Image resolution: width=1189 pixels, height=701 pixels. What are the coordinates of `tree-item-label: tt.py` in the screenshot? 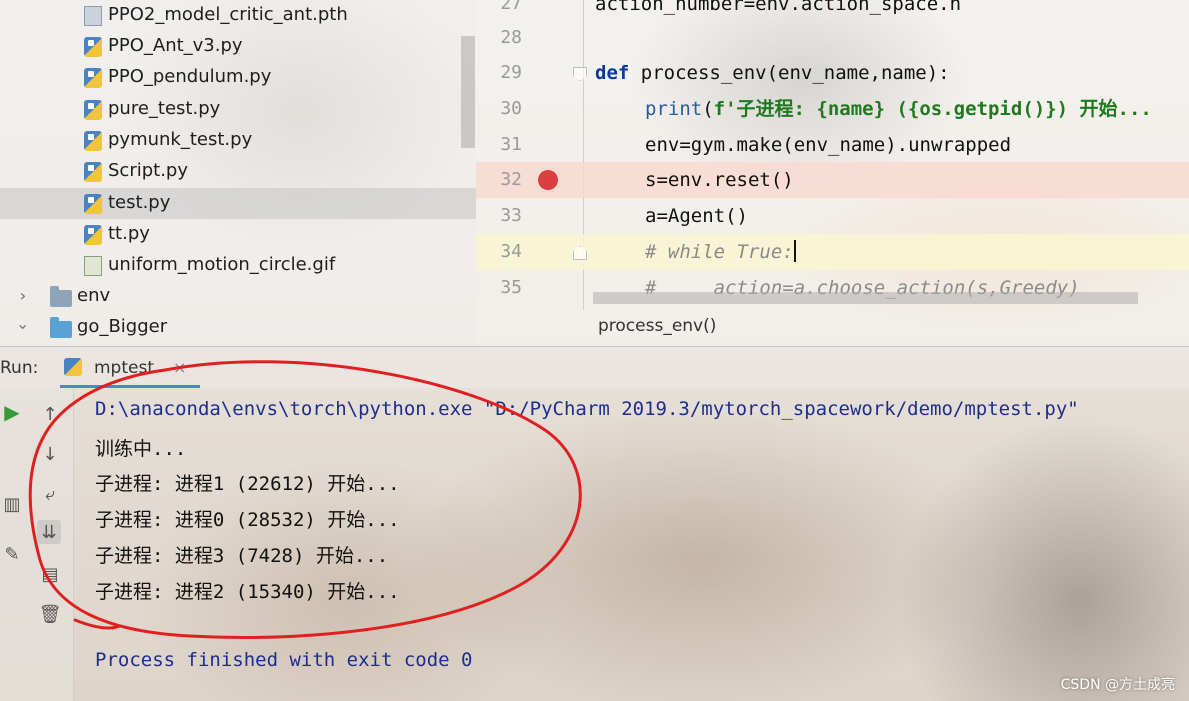 It's located at (129, 233).